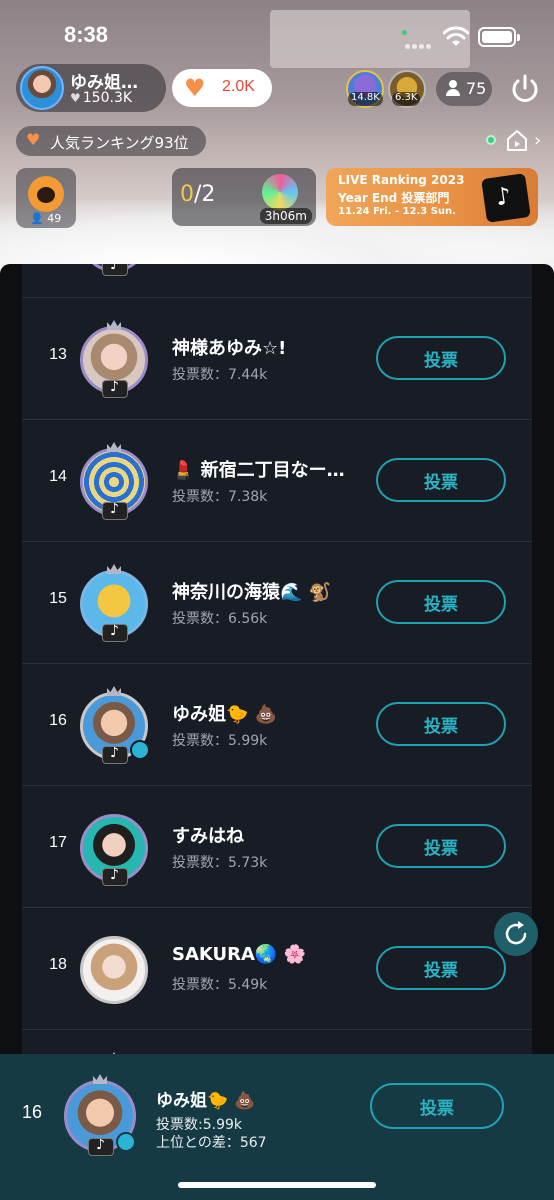  What do you see at coordinates (86, 34) in the screenshot?
I see `status-time: 8:38` at bounding box center [86, 34].